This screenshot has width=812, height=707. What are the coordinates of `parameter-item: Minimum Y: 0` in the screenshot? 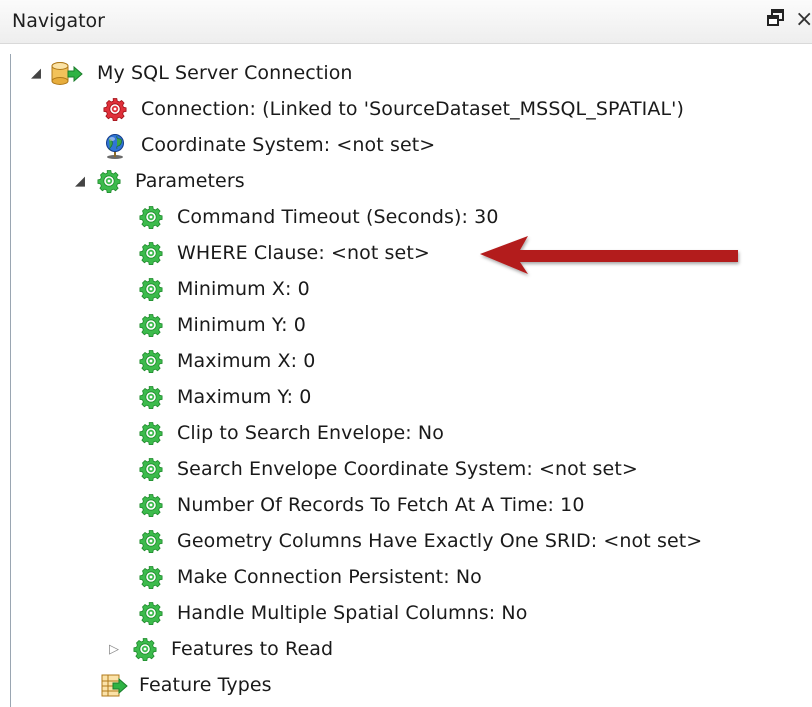 It's located at (222, 325).